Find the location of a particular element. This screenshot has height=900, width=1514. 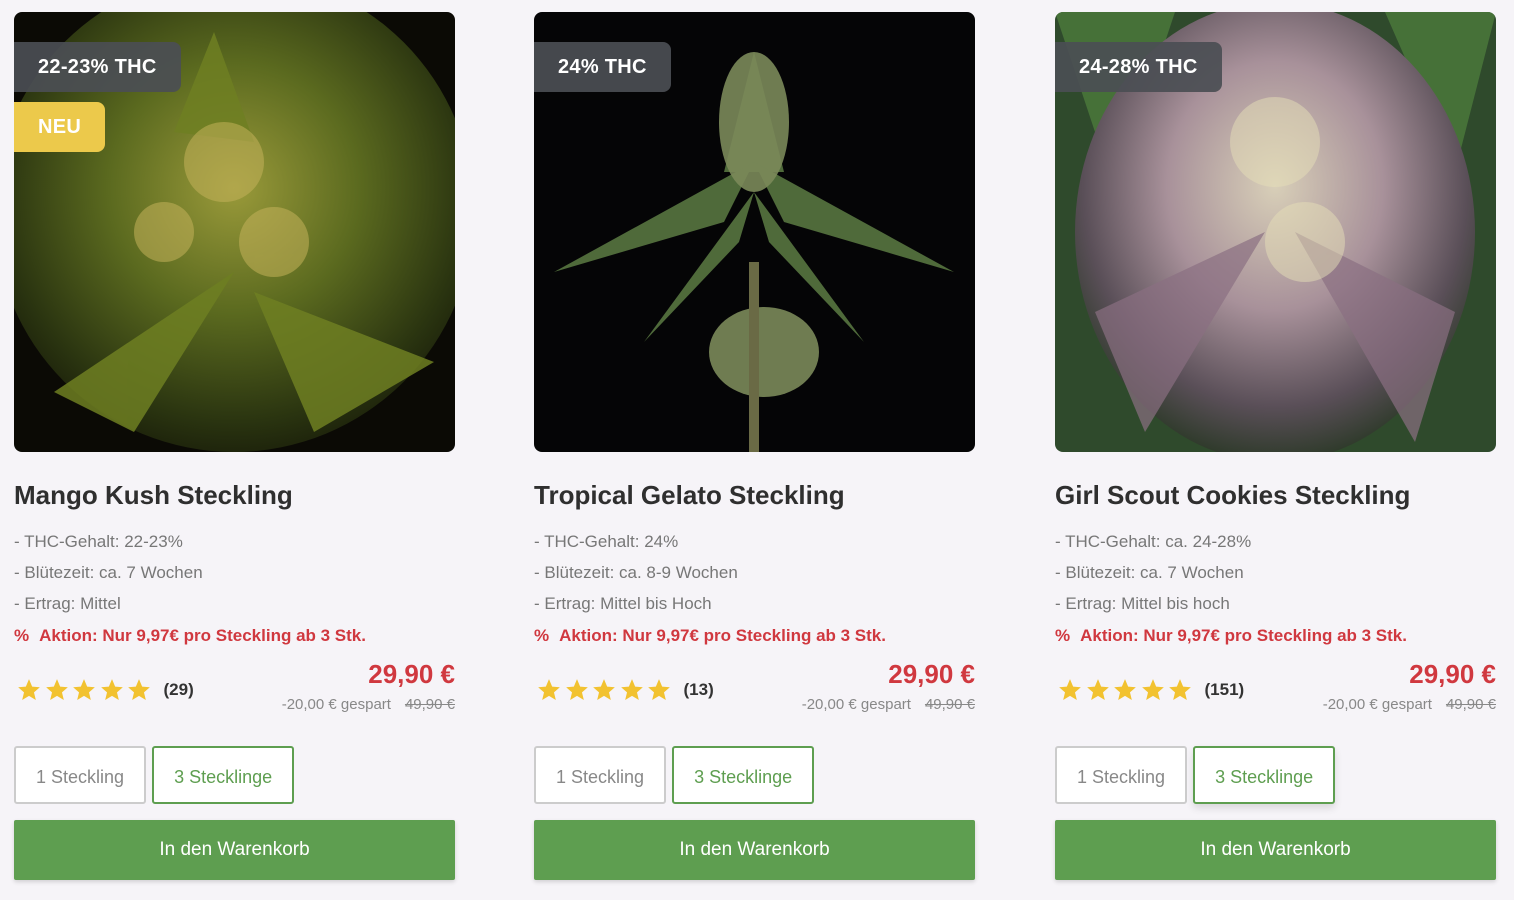

rating: (13) is located at coordinates (625, 690).